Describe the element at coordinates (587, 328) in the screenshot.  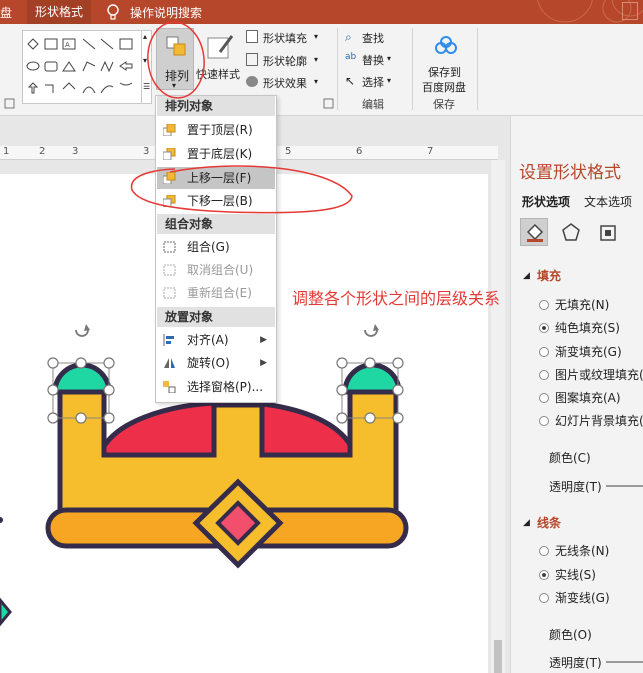
I see `fill-option-label: 纯色填充(S)` at that location.